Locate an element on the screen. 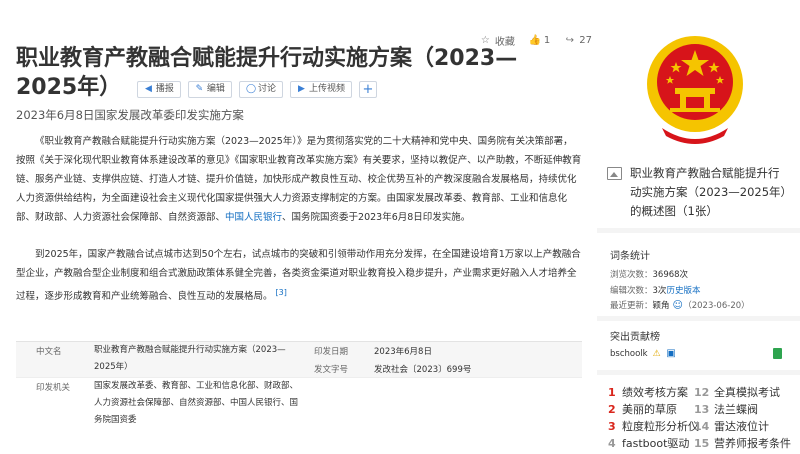 This screenshot has height=454, width=800. play-label: 播报 is located at coordinates (164, 89).